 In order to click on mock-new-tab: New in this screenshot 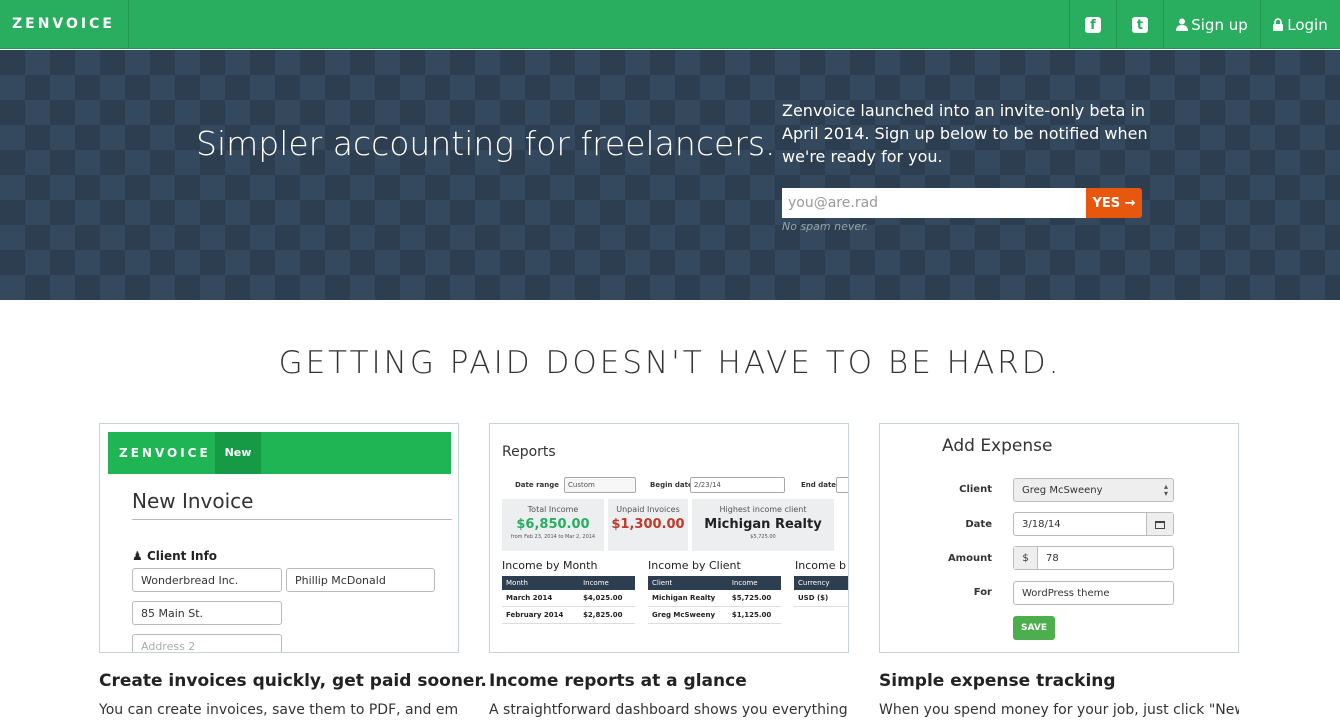, I will do `click(238, 453)`.